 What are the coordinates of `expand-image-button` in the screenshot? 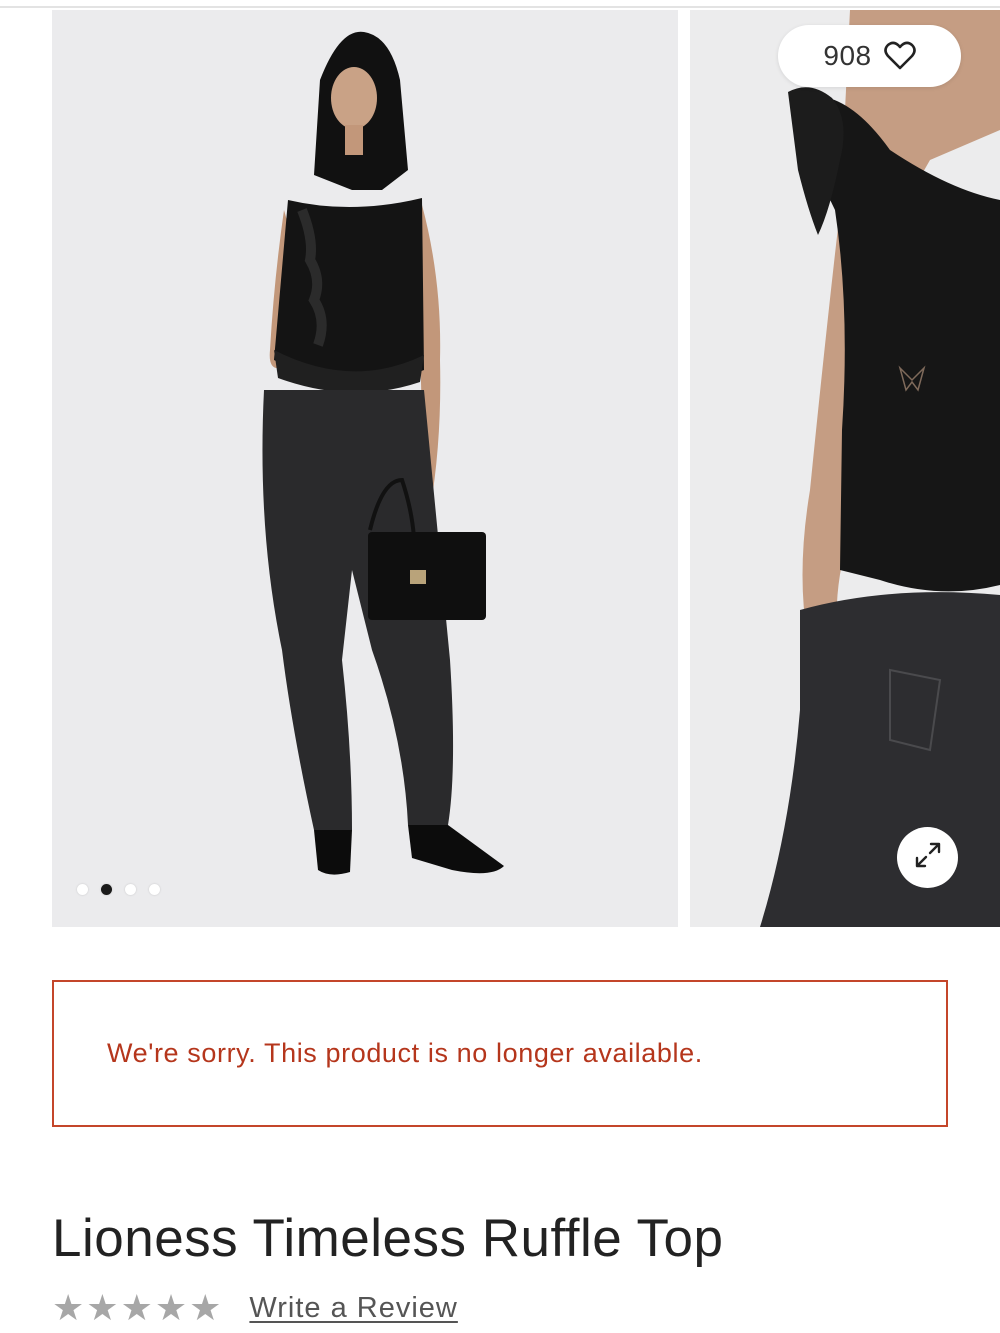 It's located at (927, 857).